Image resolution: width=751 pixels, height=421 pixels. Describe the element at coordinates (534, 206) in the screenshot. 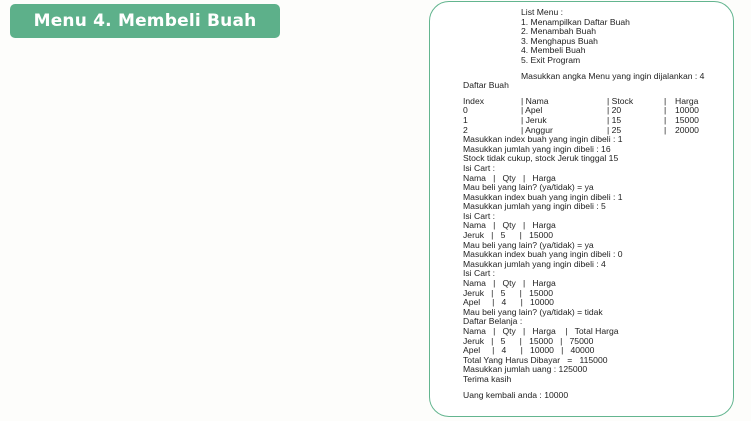

I see `console-line: Masukkan jumlah yang ingin dibeli : 5` at that location.